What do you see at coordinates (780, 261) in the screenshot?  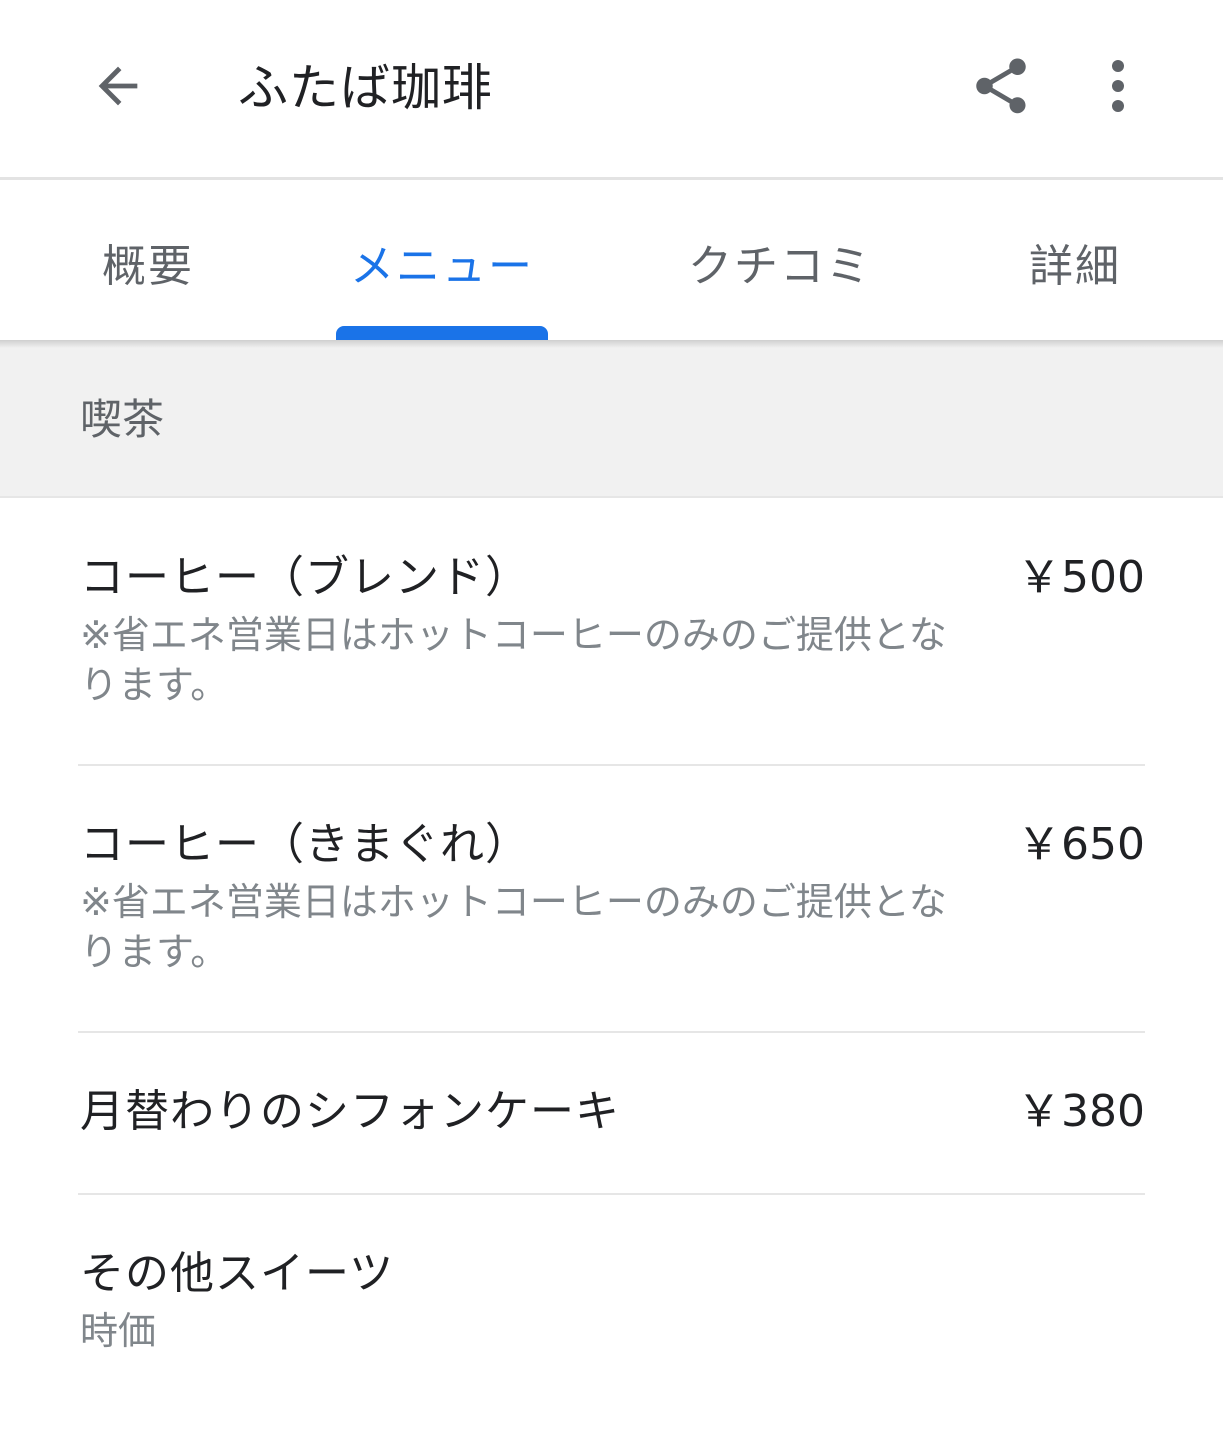 I see `tab-reviews: クチコミ` at bounding box center [780, 261].